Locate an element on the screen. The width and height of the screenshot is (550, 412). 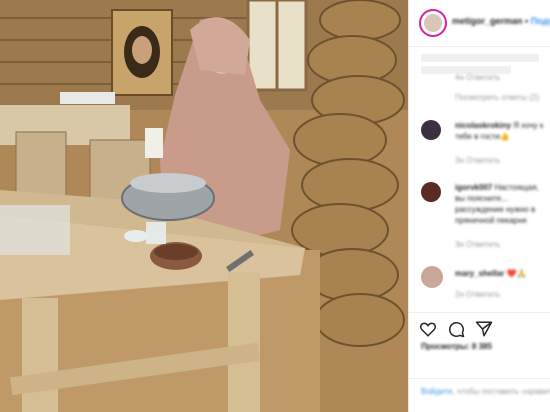
comment-body: mary_shellar ❤️🙏 is located at coordinates (501, 273).